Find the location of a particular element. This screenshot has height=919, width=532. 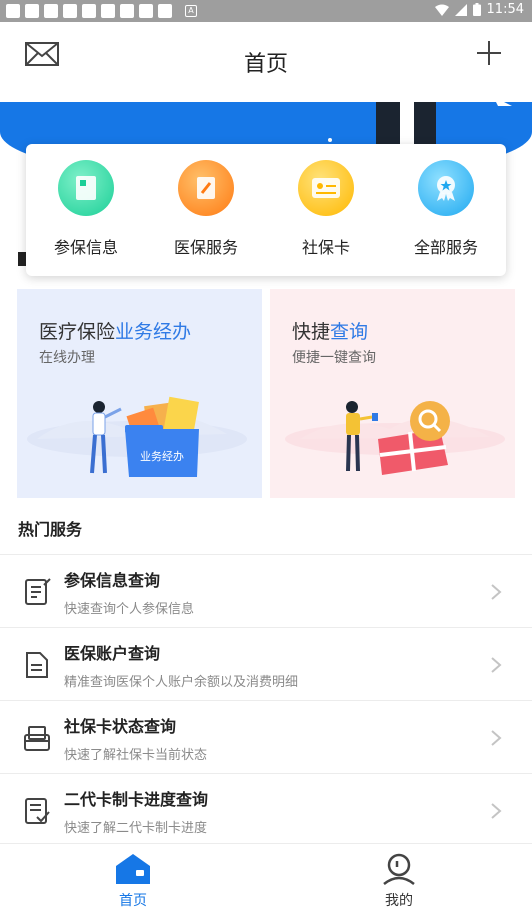

list-item-title: 社保卡状态查询 is located at coordinates (120, 726).